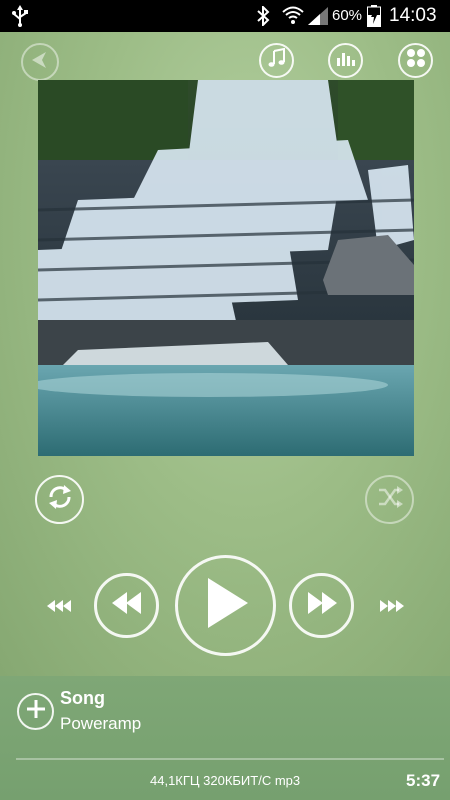 Image resolution: width=450 pixels, height=800 pixels. I want to click on play-button, so click(225, 605).